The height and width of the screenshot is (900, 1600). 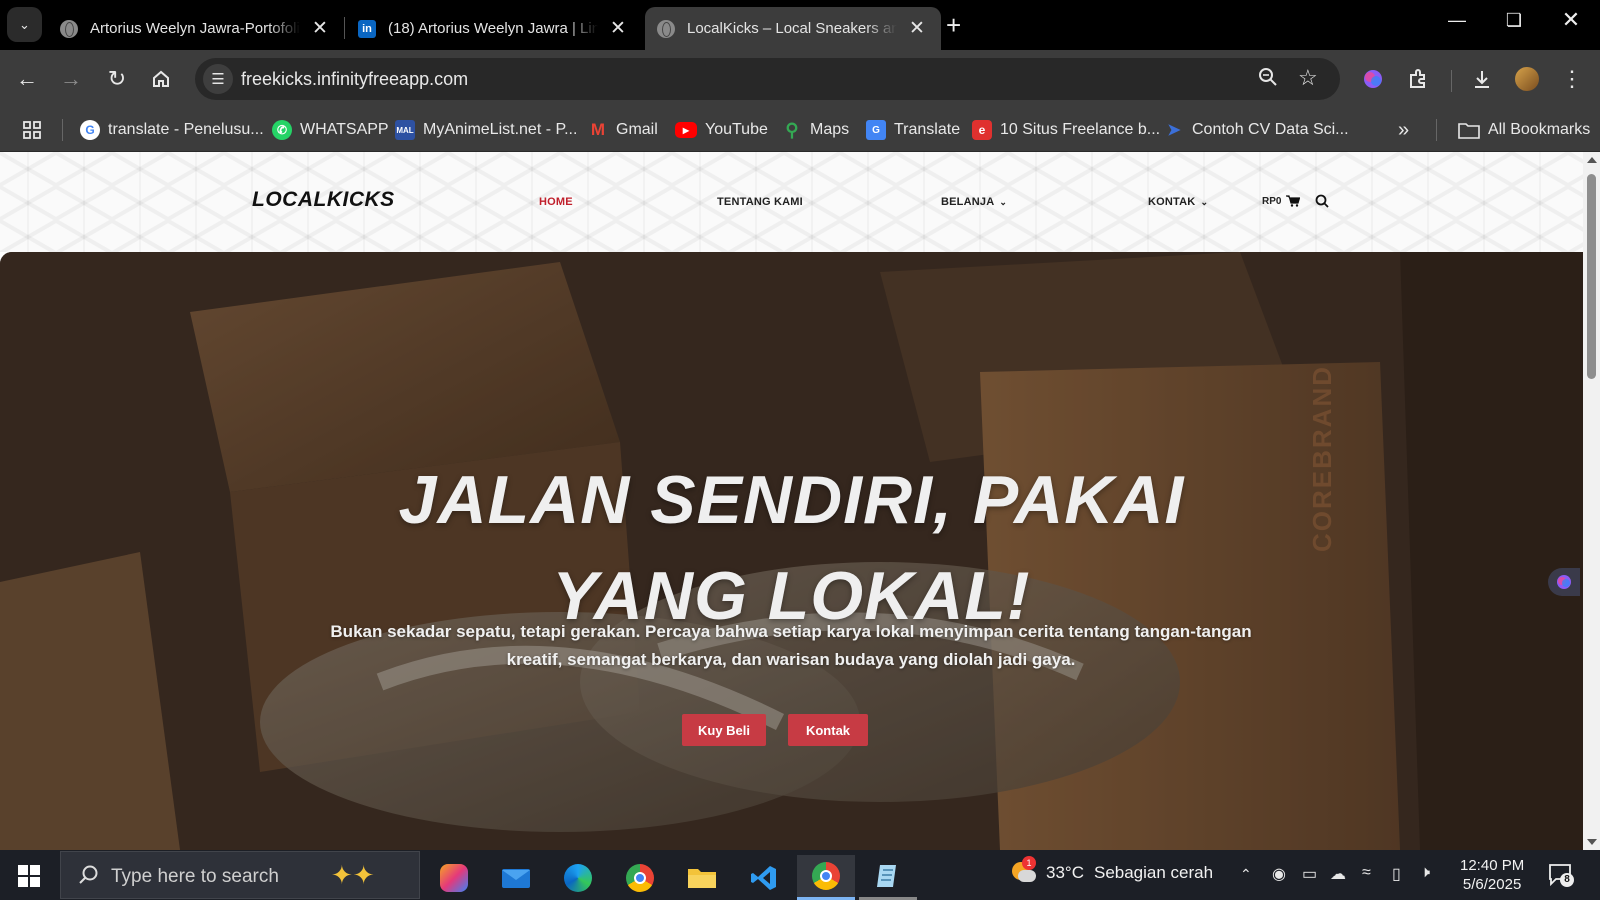 I want to click on forward-button: →, so click(x=71, y=79).